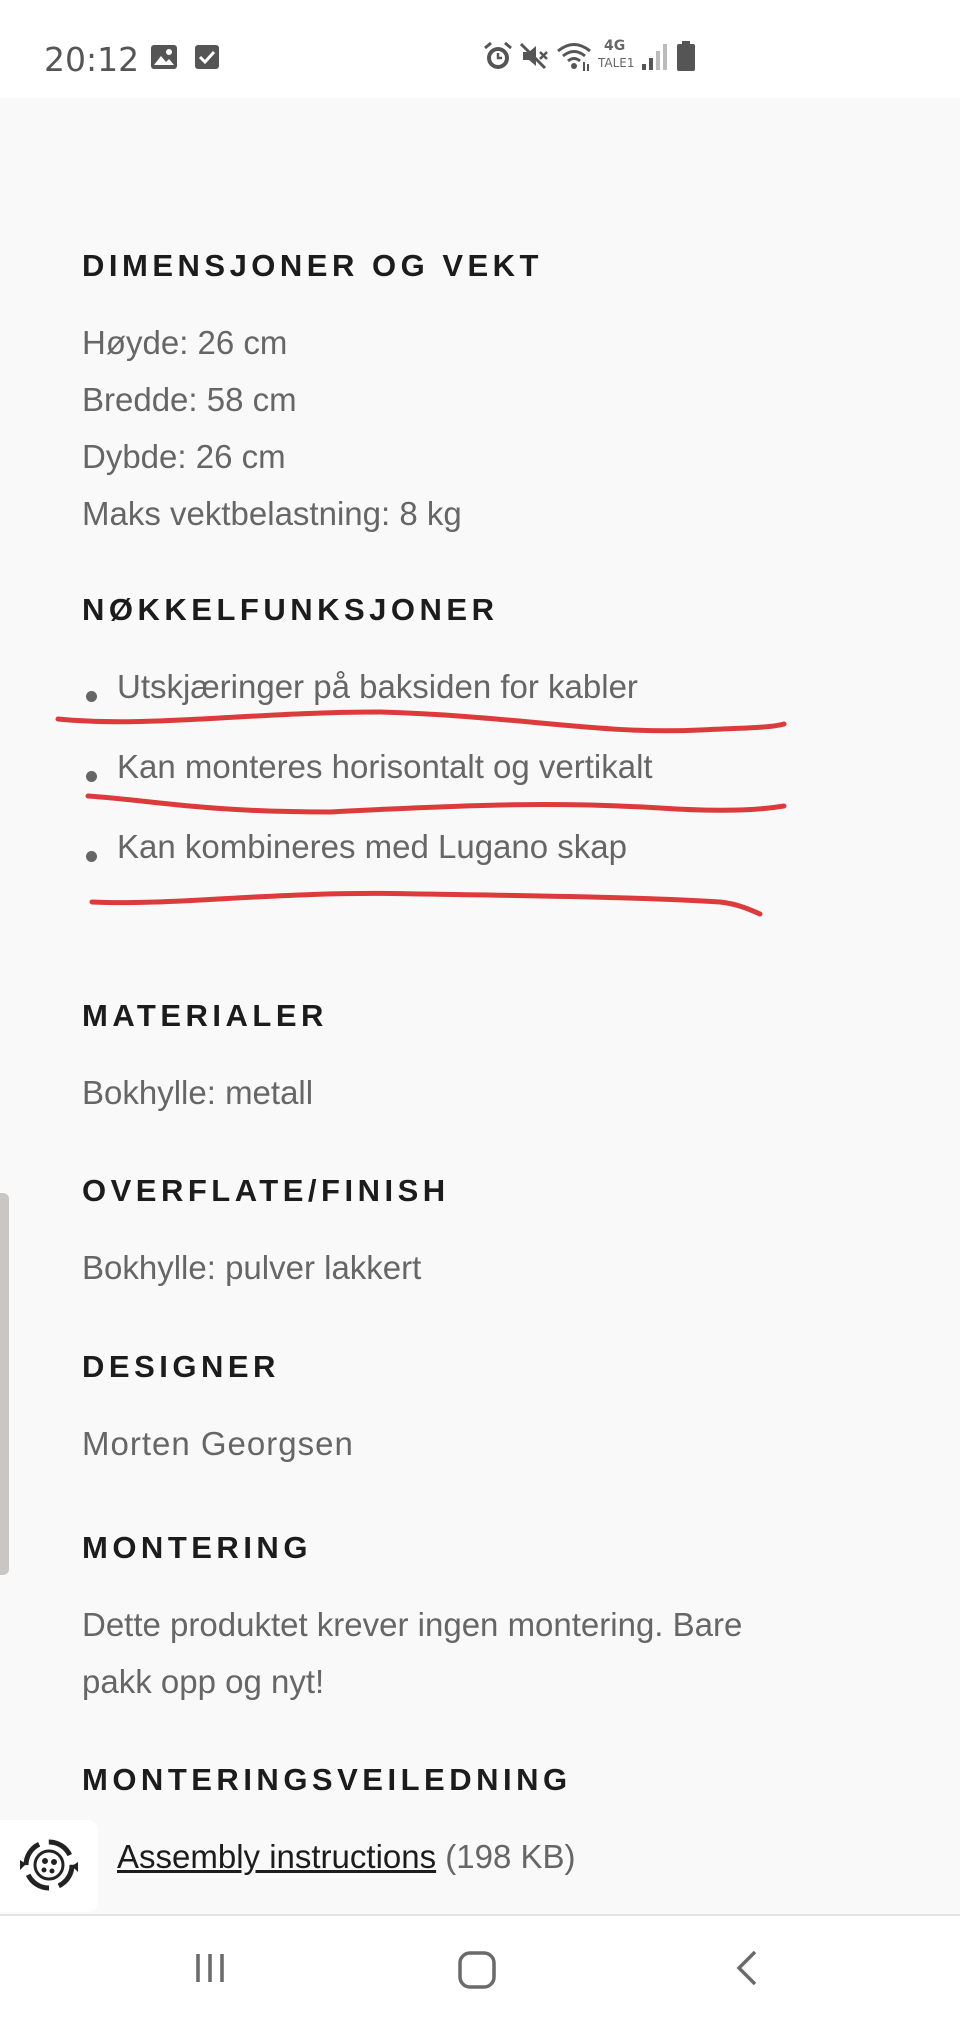 The image size is (960, 2029). I want to click on assembly-instructions-row: Assembly instructions (198 KB), so click(346, 1857).